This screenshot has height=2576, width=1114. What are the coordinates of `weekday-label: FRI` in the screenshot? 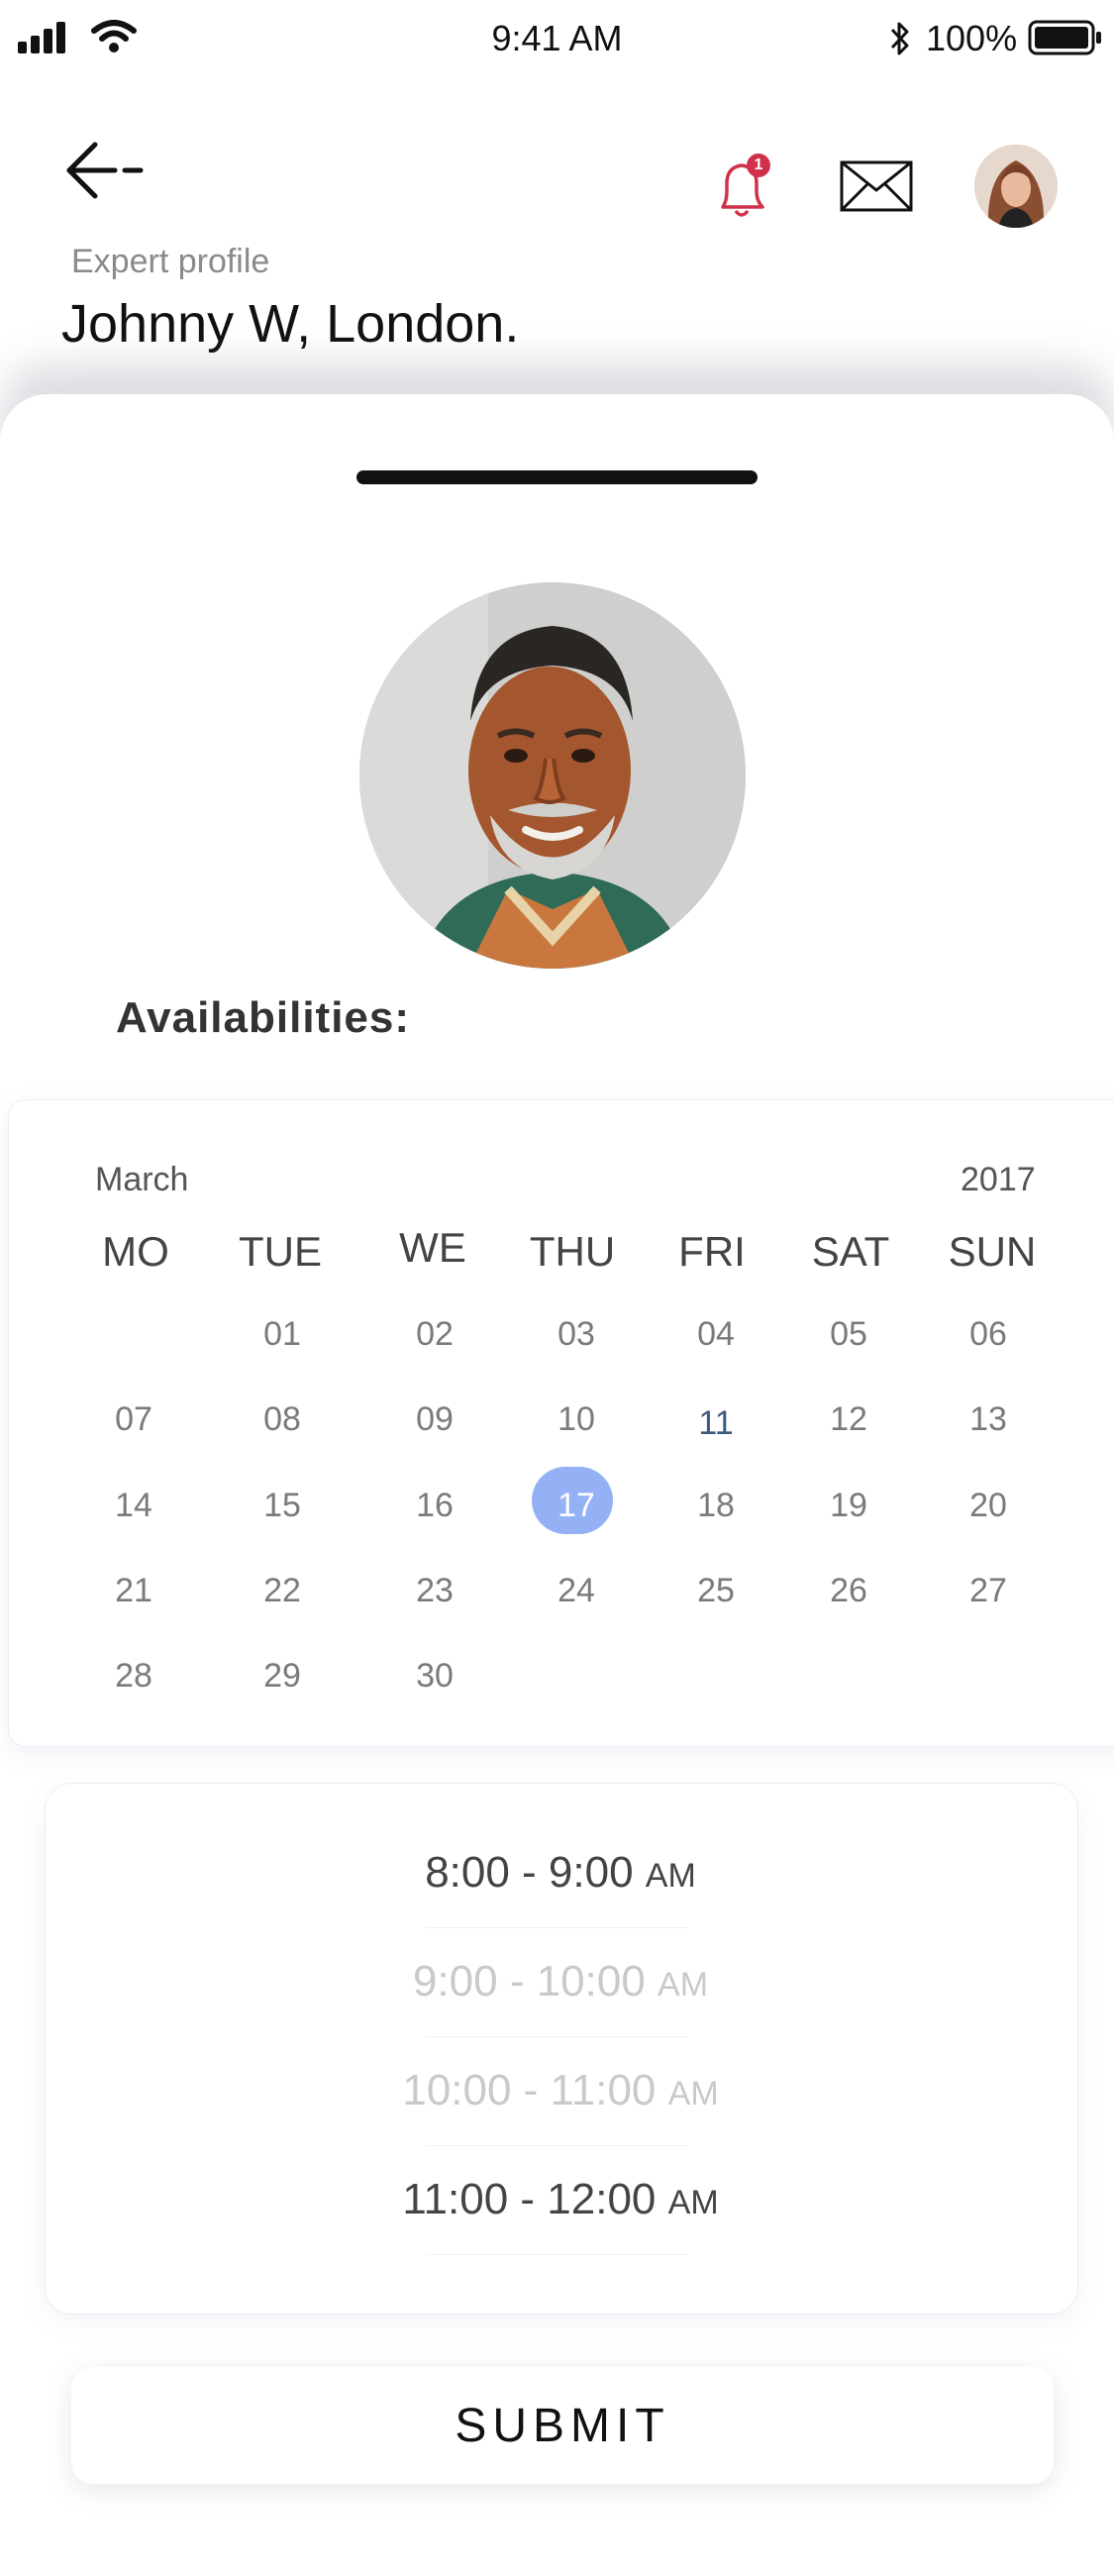 It's located at (712, 1251).